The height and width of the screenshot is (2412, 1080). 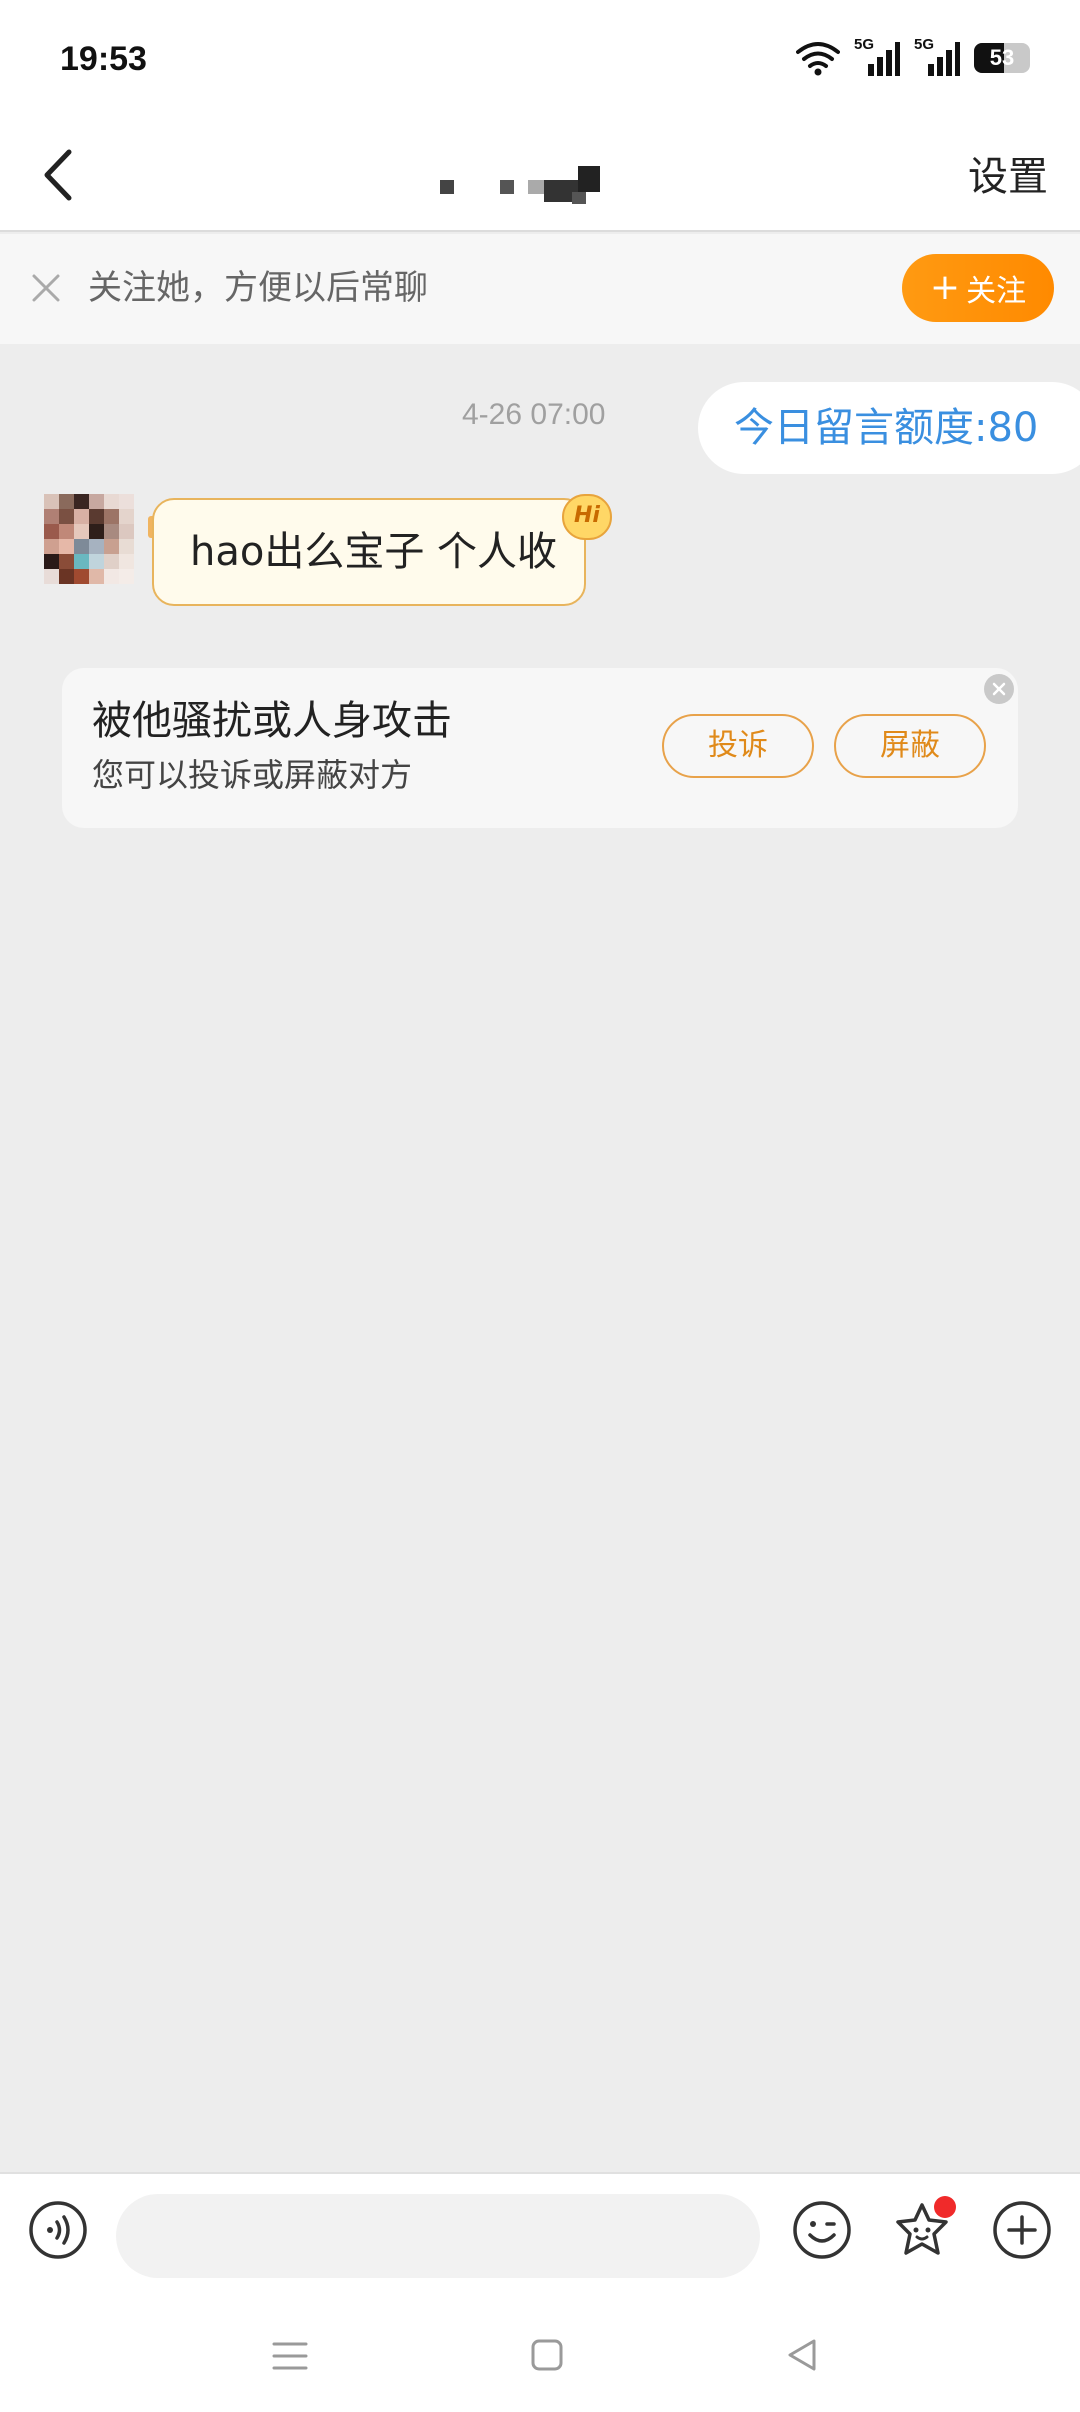 What do you see at coordinates (258, 288) in the screenshot?
I see `follow-banner-text: 关注她，方便以后常聊` at bounding box center [258, 288].